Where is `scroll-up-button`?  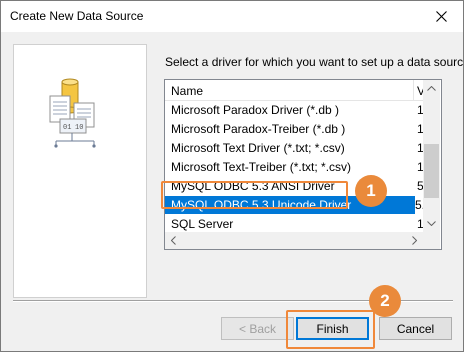 scroll-up-button is located at coordinates (431, 88).